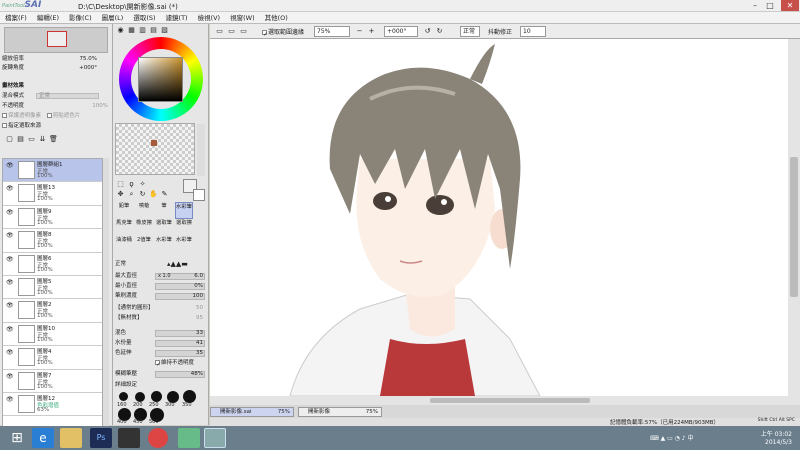  Describe the element at coordinates (31, 139) in the screenshot. I see `new-folder-icon: ▭` at that location.